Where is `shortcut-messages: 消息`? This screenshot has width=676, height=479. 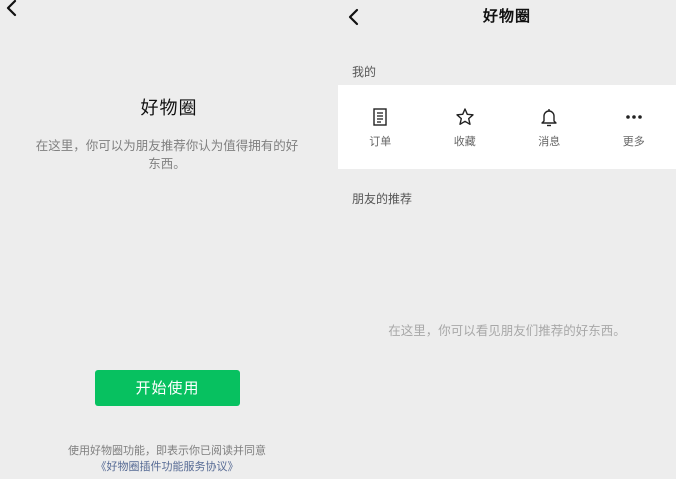 shortcut-messages: 消息 is located at coordinates (549, 127).